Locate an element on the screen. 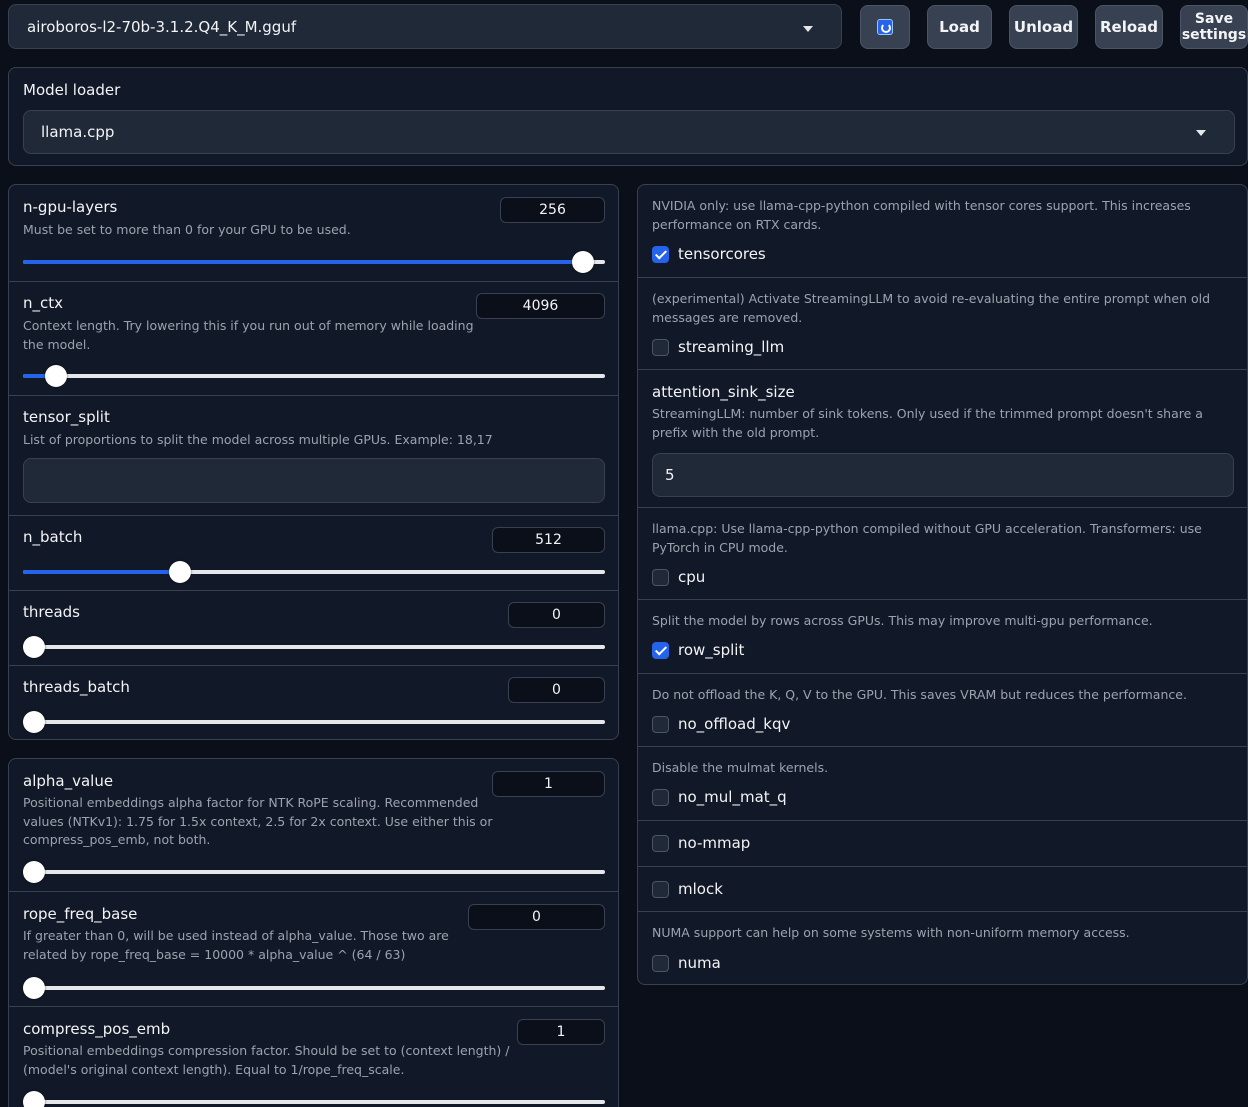  save-settings-label: Save settings is located at coordinates (1214, 27).